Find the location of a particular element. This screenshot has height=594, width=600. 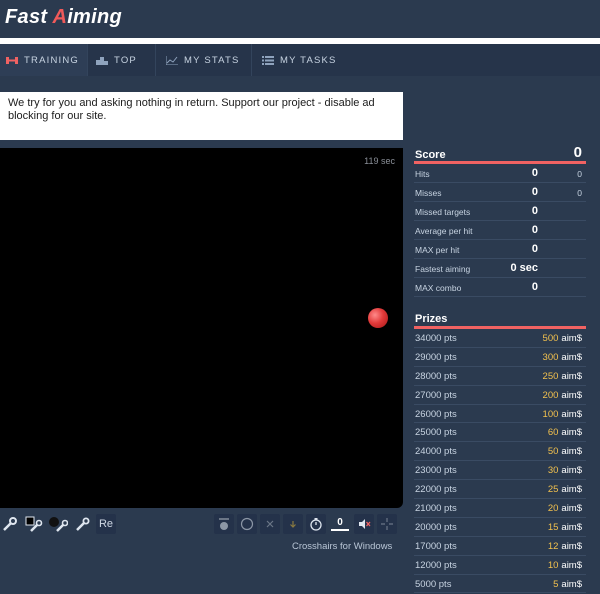

flag-icon is located at coordinates (12, 60).